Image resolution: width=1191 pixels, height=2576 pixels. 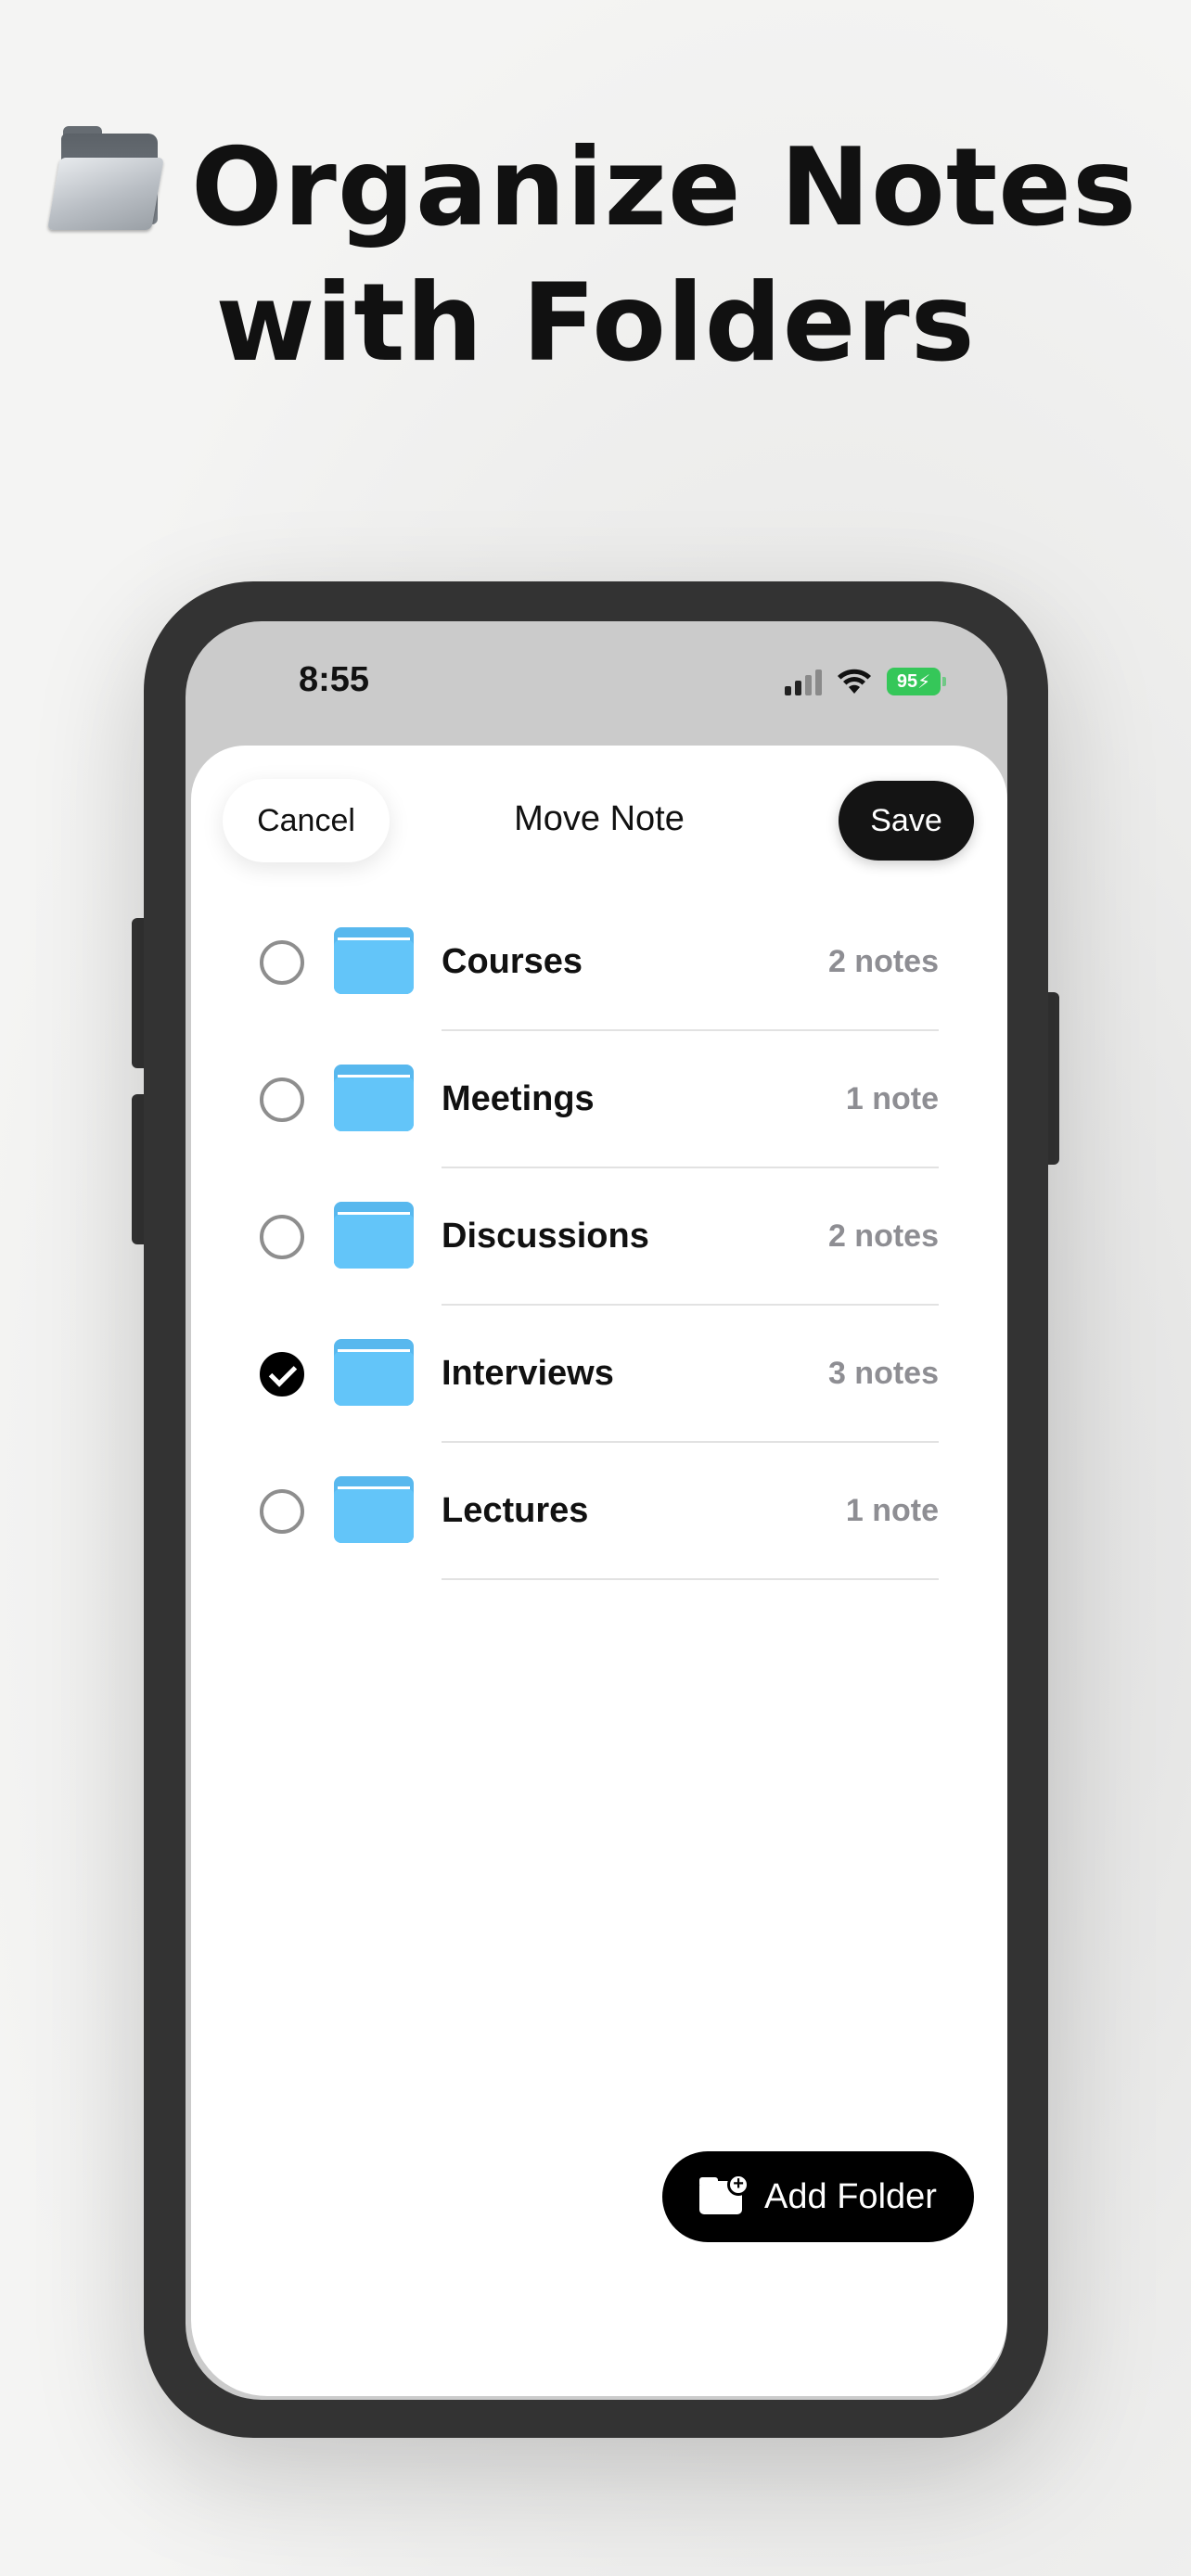 I want to click on headline: Organize Notes with Folders, so click(x=595, y=256).